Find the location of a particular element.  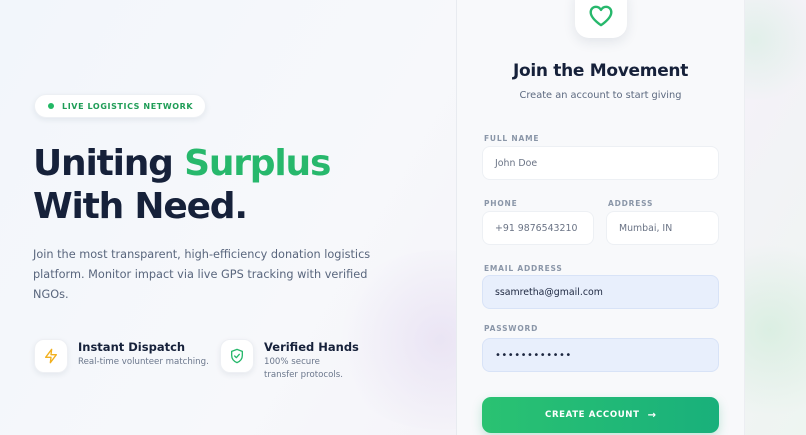

address-label: ADDRESS is located at coordinates (631, 203).